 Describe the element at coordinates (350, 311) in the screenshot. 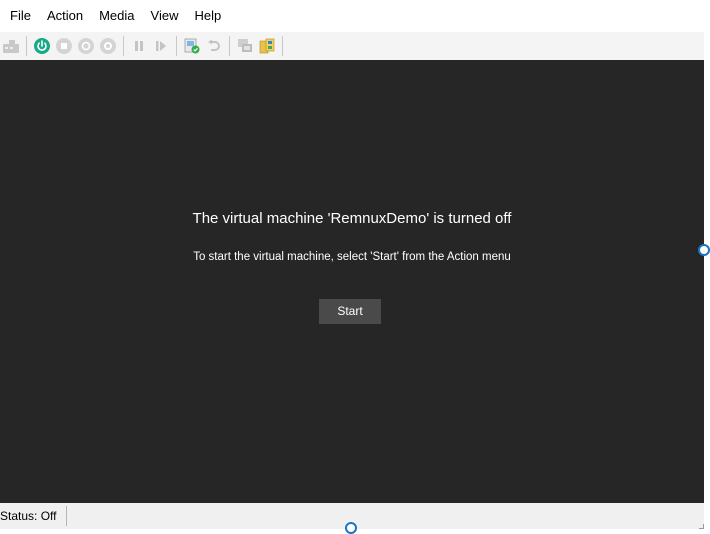

I see `start-vm-button: Start` at that location.